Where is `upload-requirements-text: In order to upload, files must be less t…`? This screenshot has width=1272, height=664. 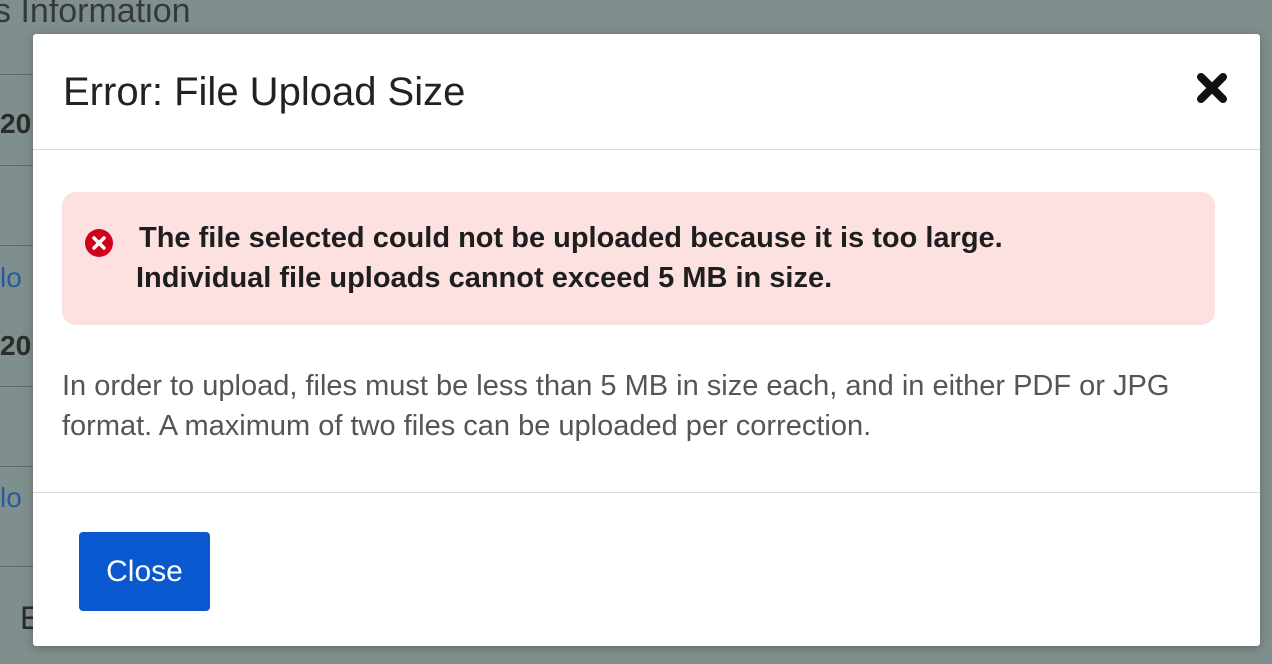 upload-requirements-text: In order to upload, files must be less t… is located at coordinates (616, 406).